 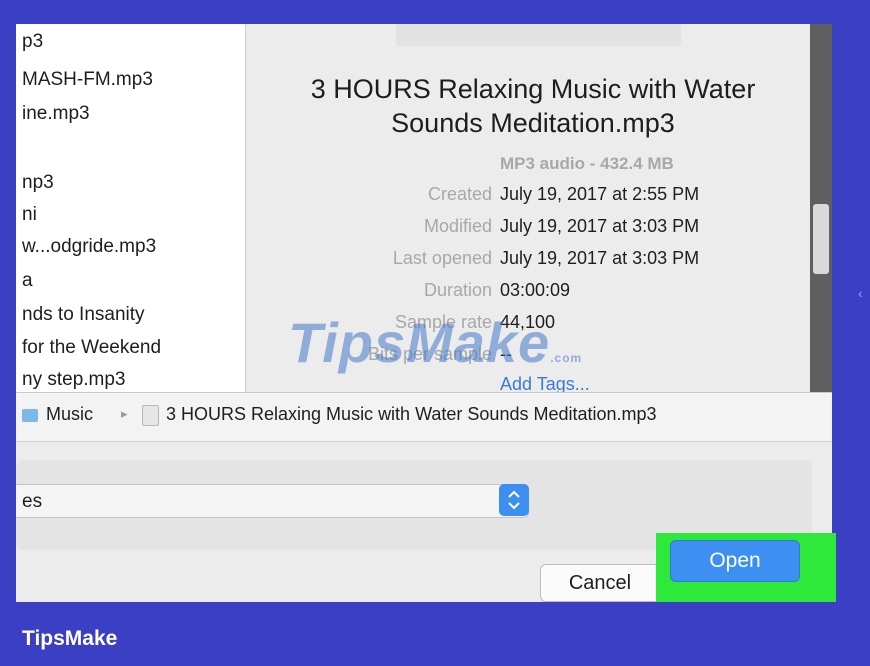 I want to click on chevron-updown-icon, so click(x=514, y=500).